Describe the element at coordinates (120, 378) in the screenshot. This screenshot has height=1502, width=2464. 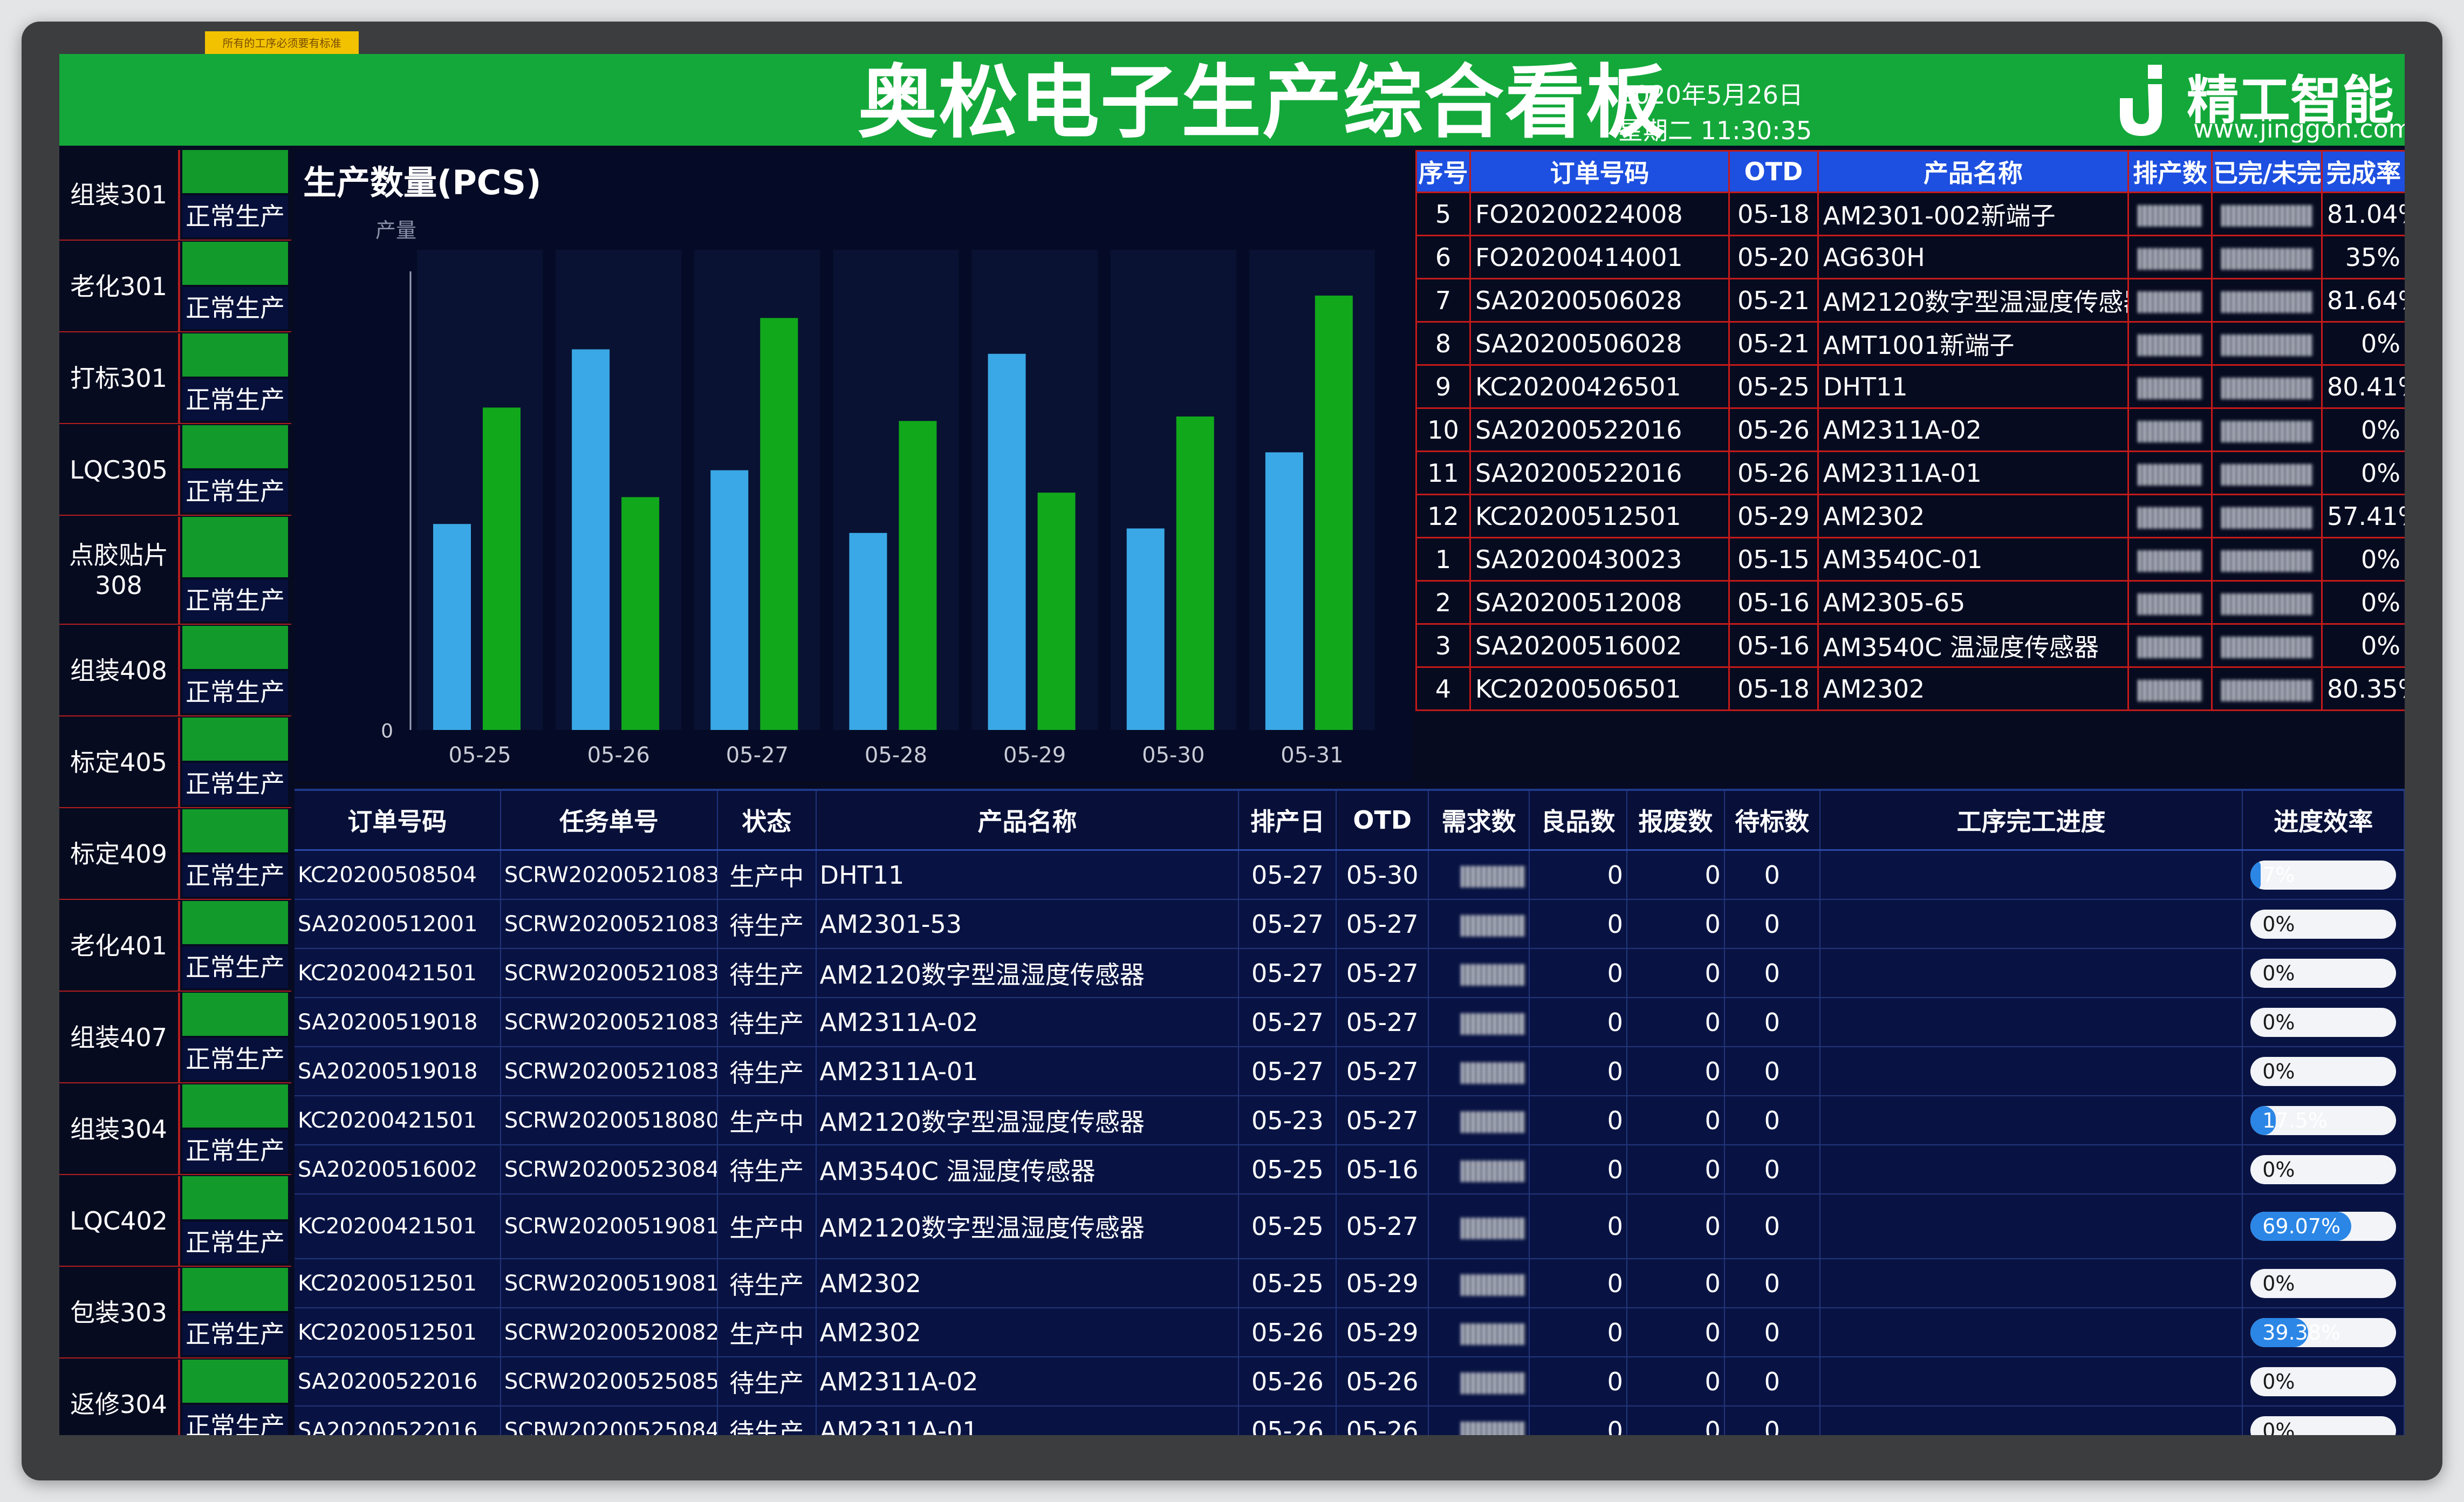
I see `station-name: 打标301` at that location.